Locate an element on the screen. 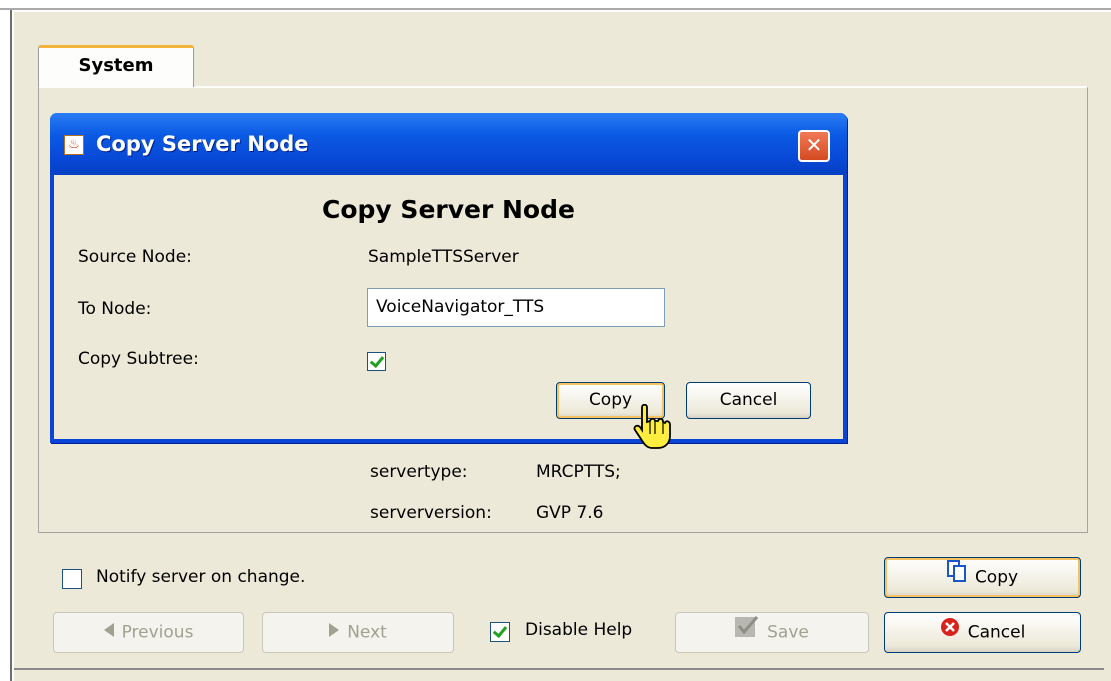 The height and width of the screenshot is (681, 1111). copy-button: Copy is located at coordinates (982, 577).